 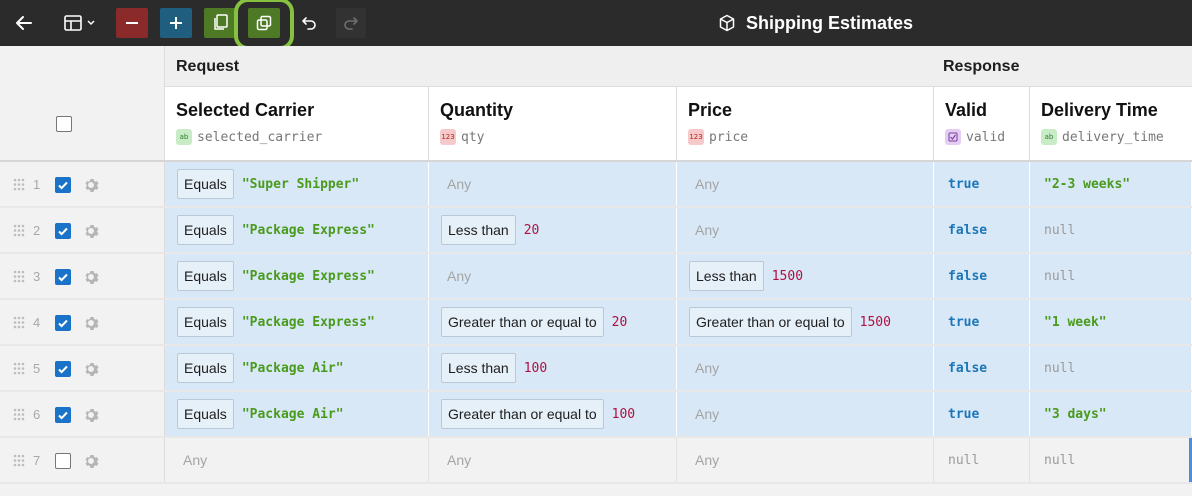 I want to click on cell-delivery: "2-3 weeks", so click(x=1111, y=184).